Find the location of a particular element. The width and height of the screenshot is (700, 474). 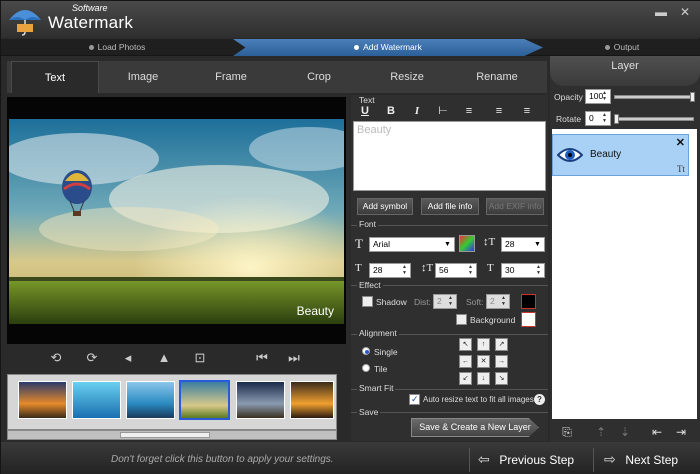

step-output: Output is located at coordinates (621, 47).